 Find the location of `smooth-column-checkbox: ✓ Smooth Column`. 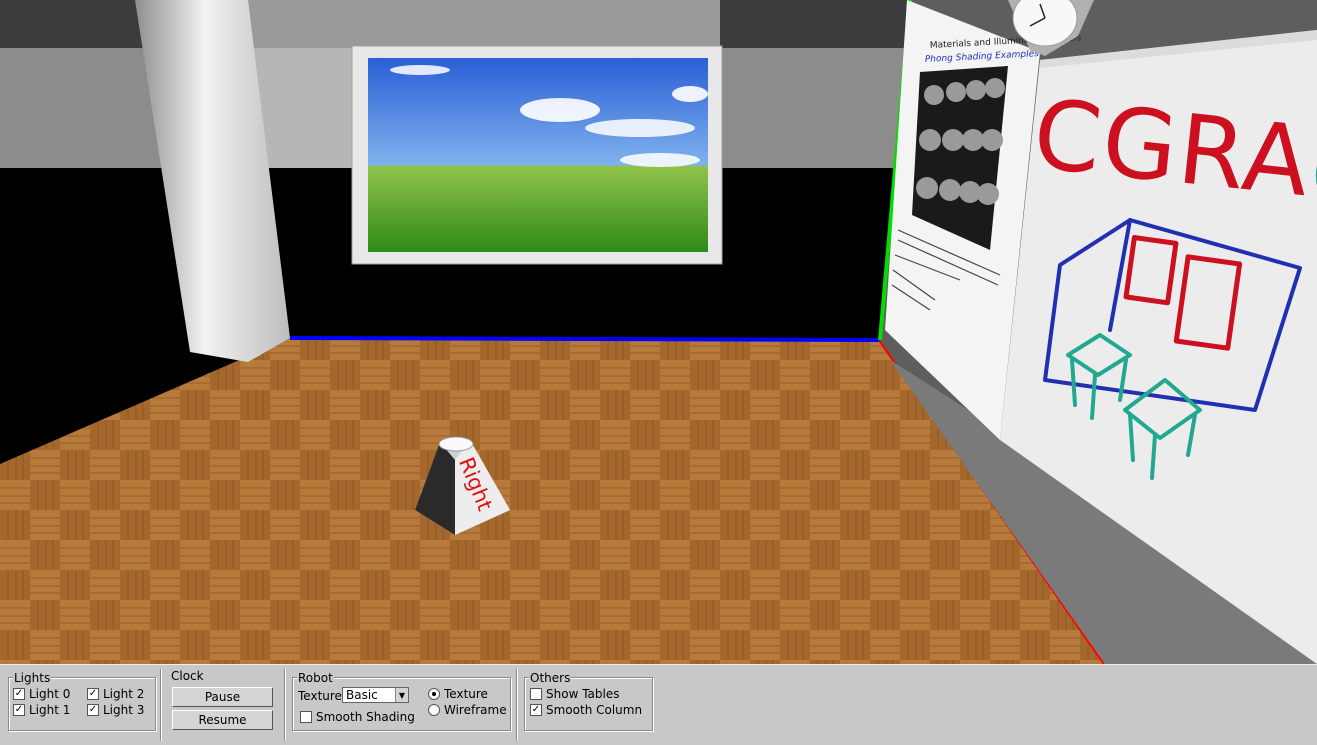

smooth-column-checkbox: ✓ Smooth Column is located at coordinates (586, 710).